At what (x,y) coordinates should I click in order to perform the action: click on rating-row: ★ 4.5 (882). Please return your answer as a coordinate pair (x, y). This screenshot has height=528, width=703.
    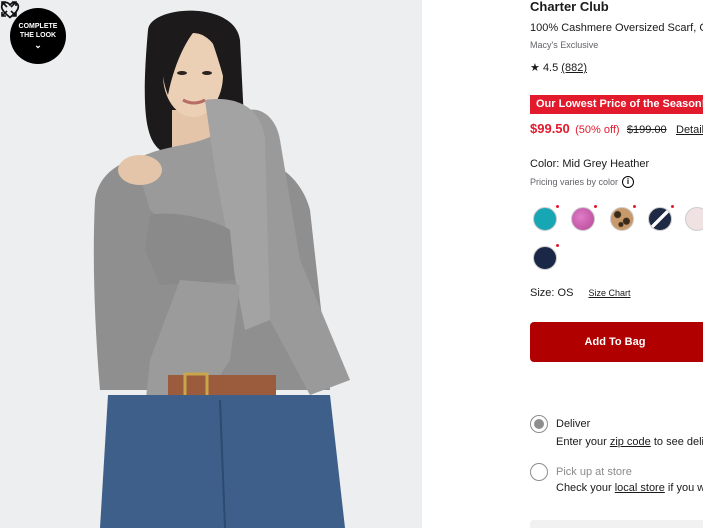
    Looking at the image, I should click on (558, 67).